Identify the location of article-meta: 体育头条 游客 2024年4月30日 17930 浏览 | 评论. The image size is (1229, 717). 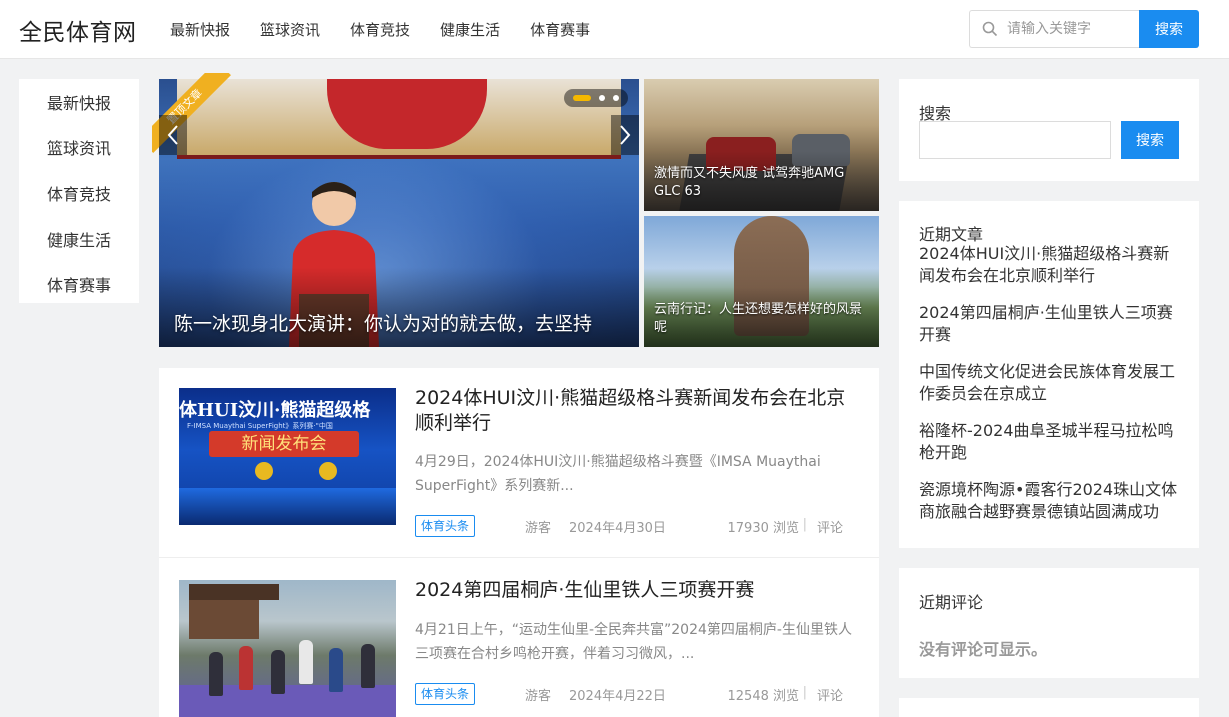
(639, 526).